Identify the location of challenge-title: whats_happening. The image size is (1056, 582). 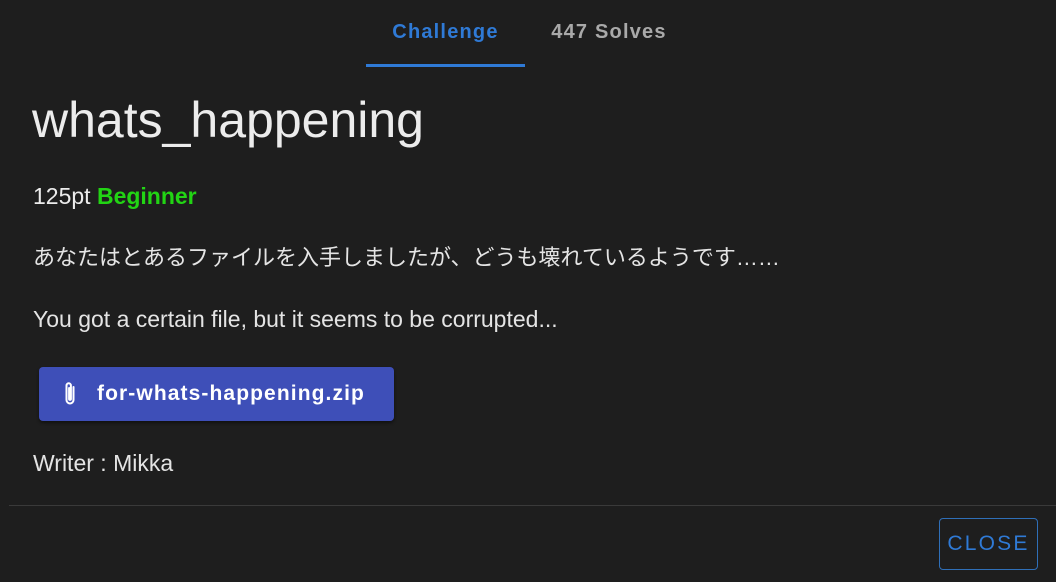
(228, 120).